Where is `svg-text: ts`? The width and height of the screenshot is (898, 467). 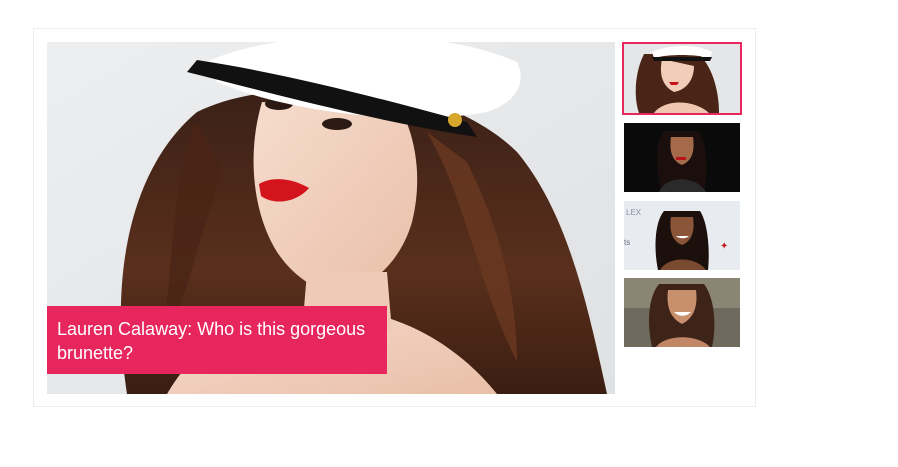
svg-text: ts is located at coordinates (627, 242).